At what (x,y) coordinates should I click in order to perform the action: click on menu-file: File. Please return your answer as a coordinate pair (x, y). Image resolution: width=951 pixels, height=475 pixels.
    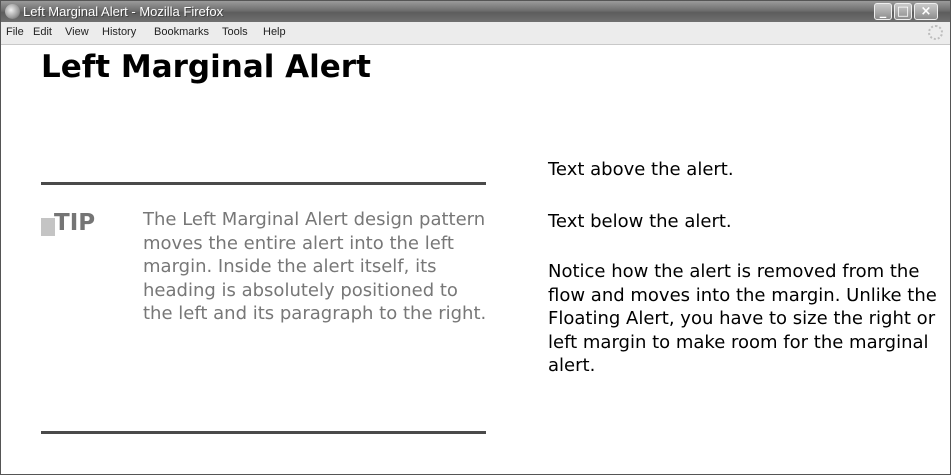
    Looking at the image, I should click on (15, 32).